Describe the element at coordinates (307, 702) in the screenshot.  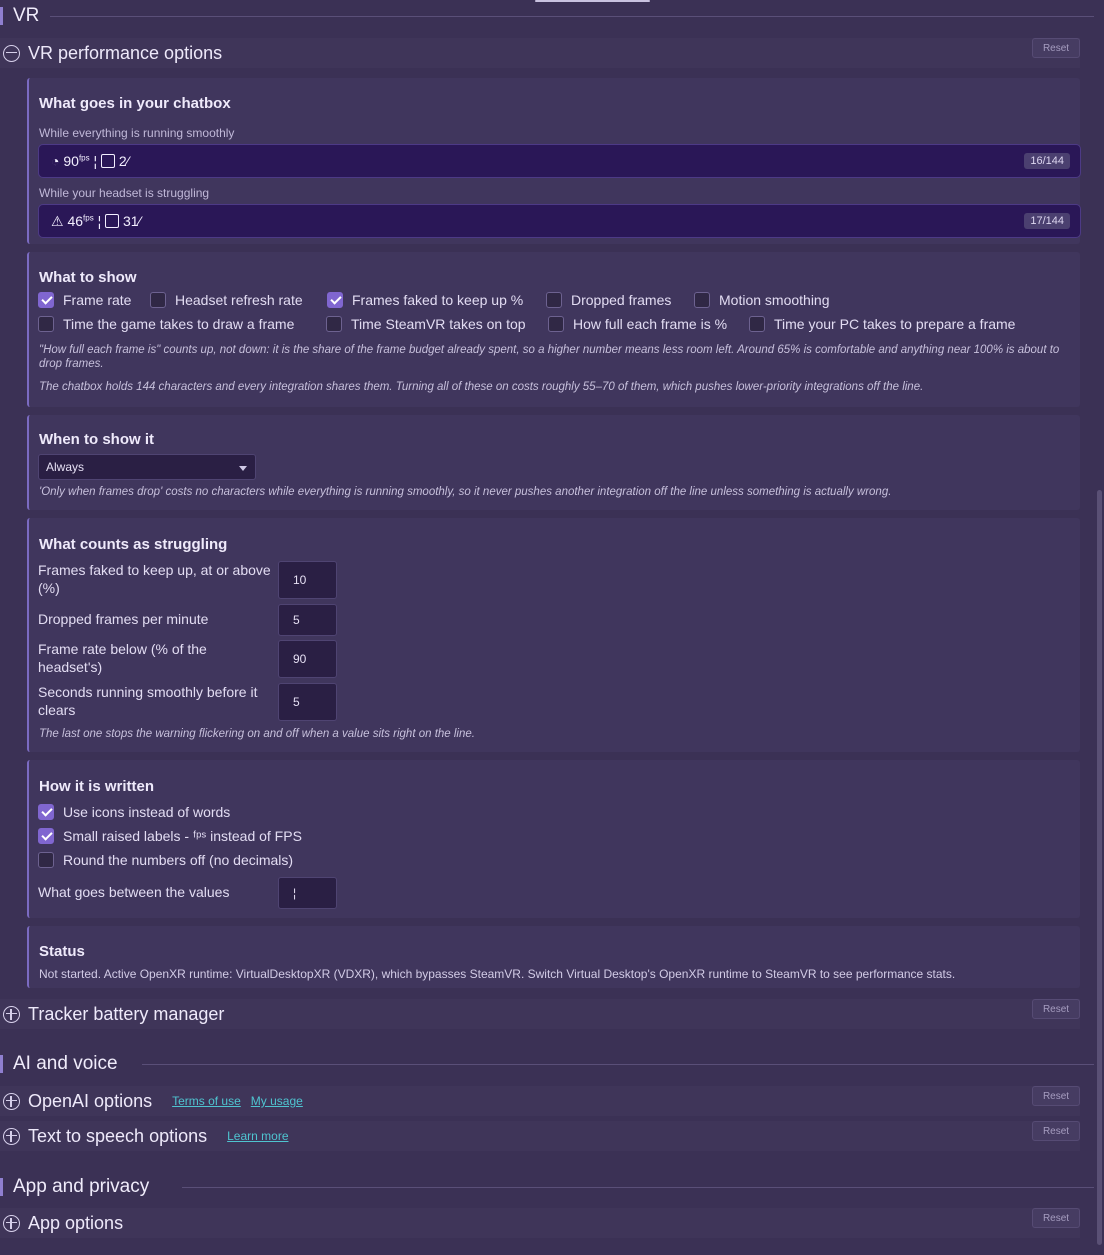
I see `clear-seconds-input: 5` at that location.